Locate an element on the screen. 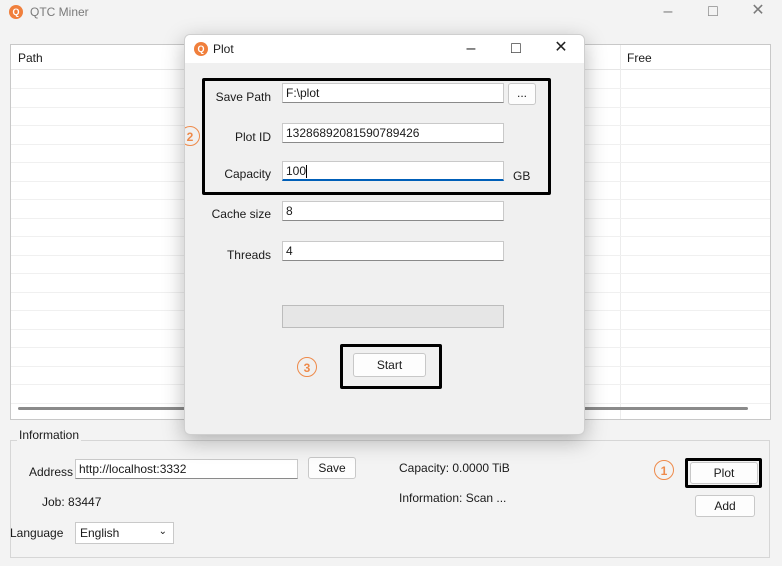  threads-input: 4 is located at coordinates (393, 251).